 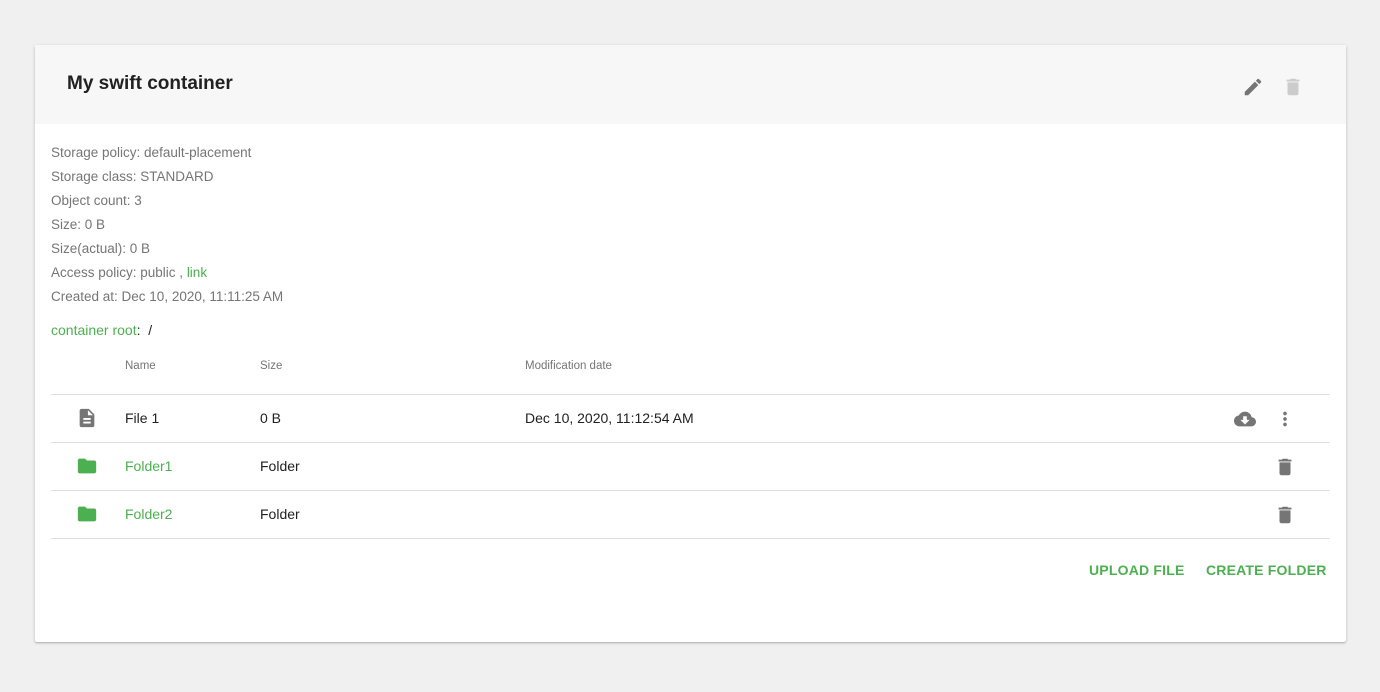 I want to click on row-size: 0 B, so click(x=271, y=418).